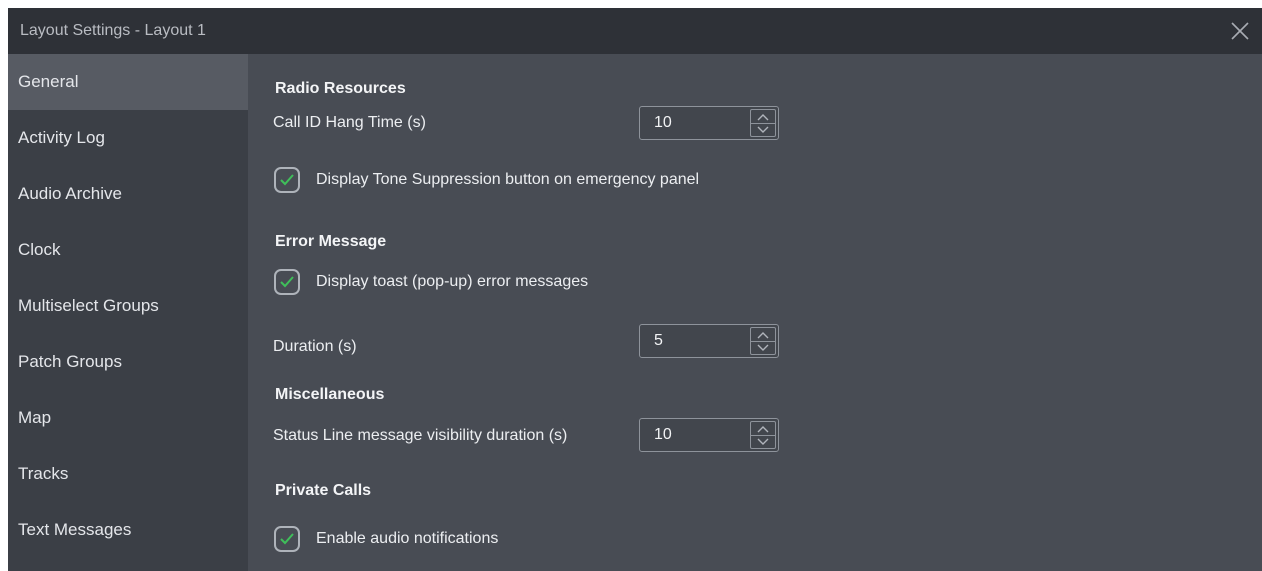 The width and height of the screenshot is (1262, 571). I want to click on tone-suppression-checkbox, so click(287, 180).